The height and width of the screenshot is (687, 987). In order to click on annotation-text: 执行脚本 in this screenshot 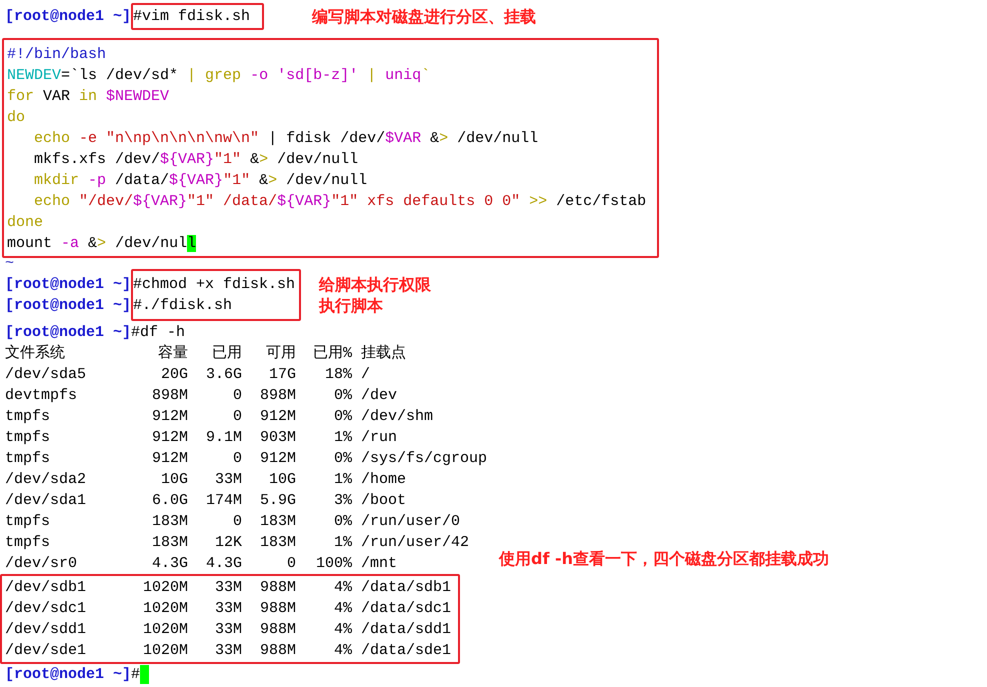, I will do `click(351, 305)`.